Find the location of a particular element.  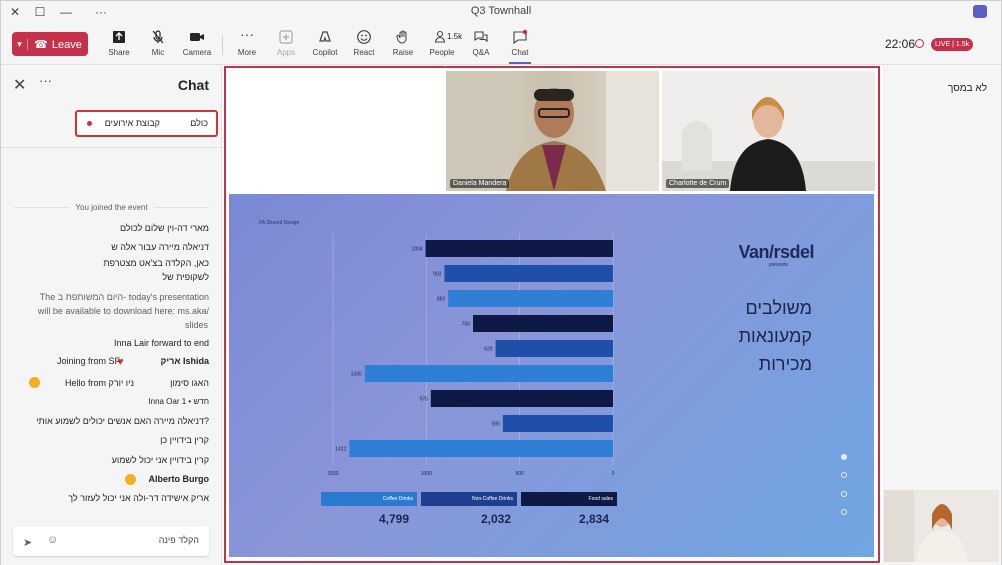

share-button: Share is located at coordinates (119, 43).